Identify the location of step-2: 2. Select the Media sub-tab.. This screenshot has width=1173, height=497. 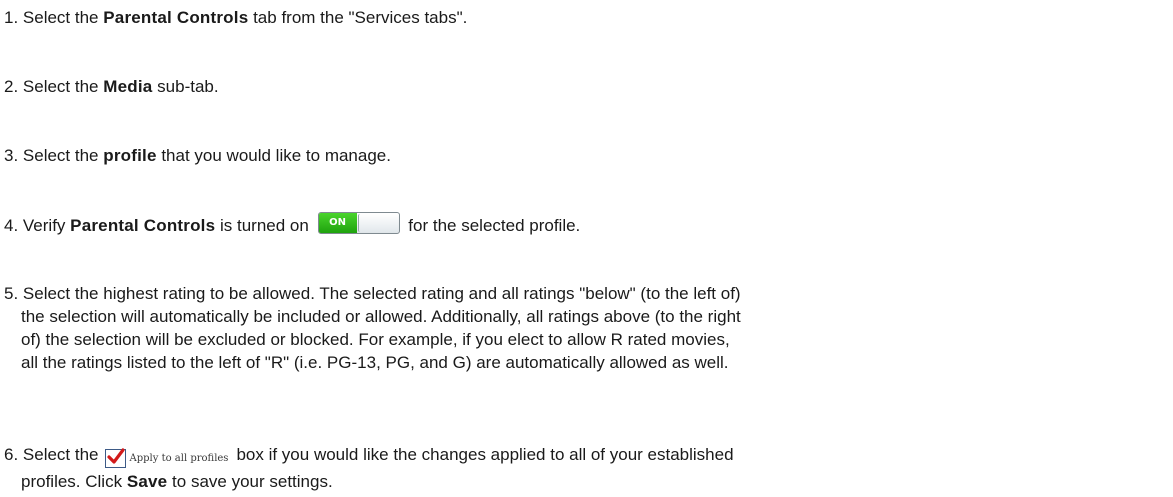
(111, 86).